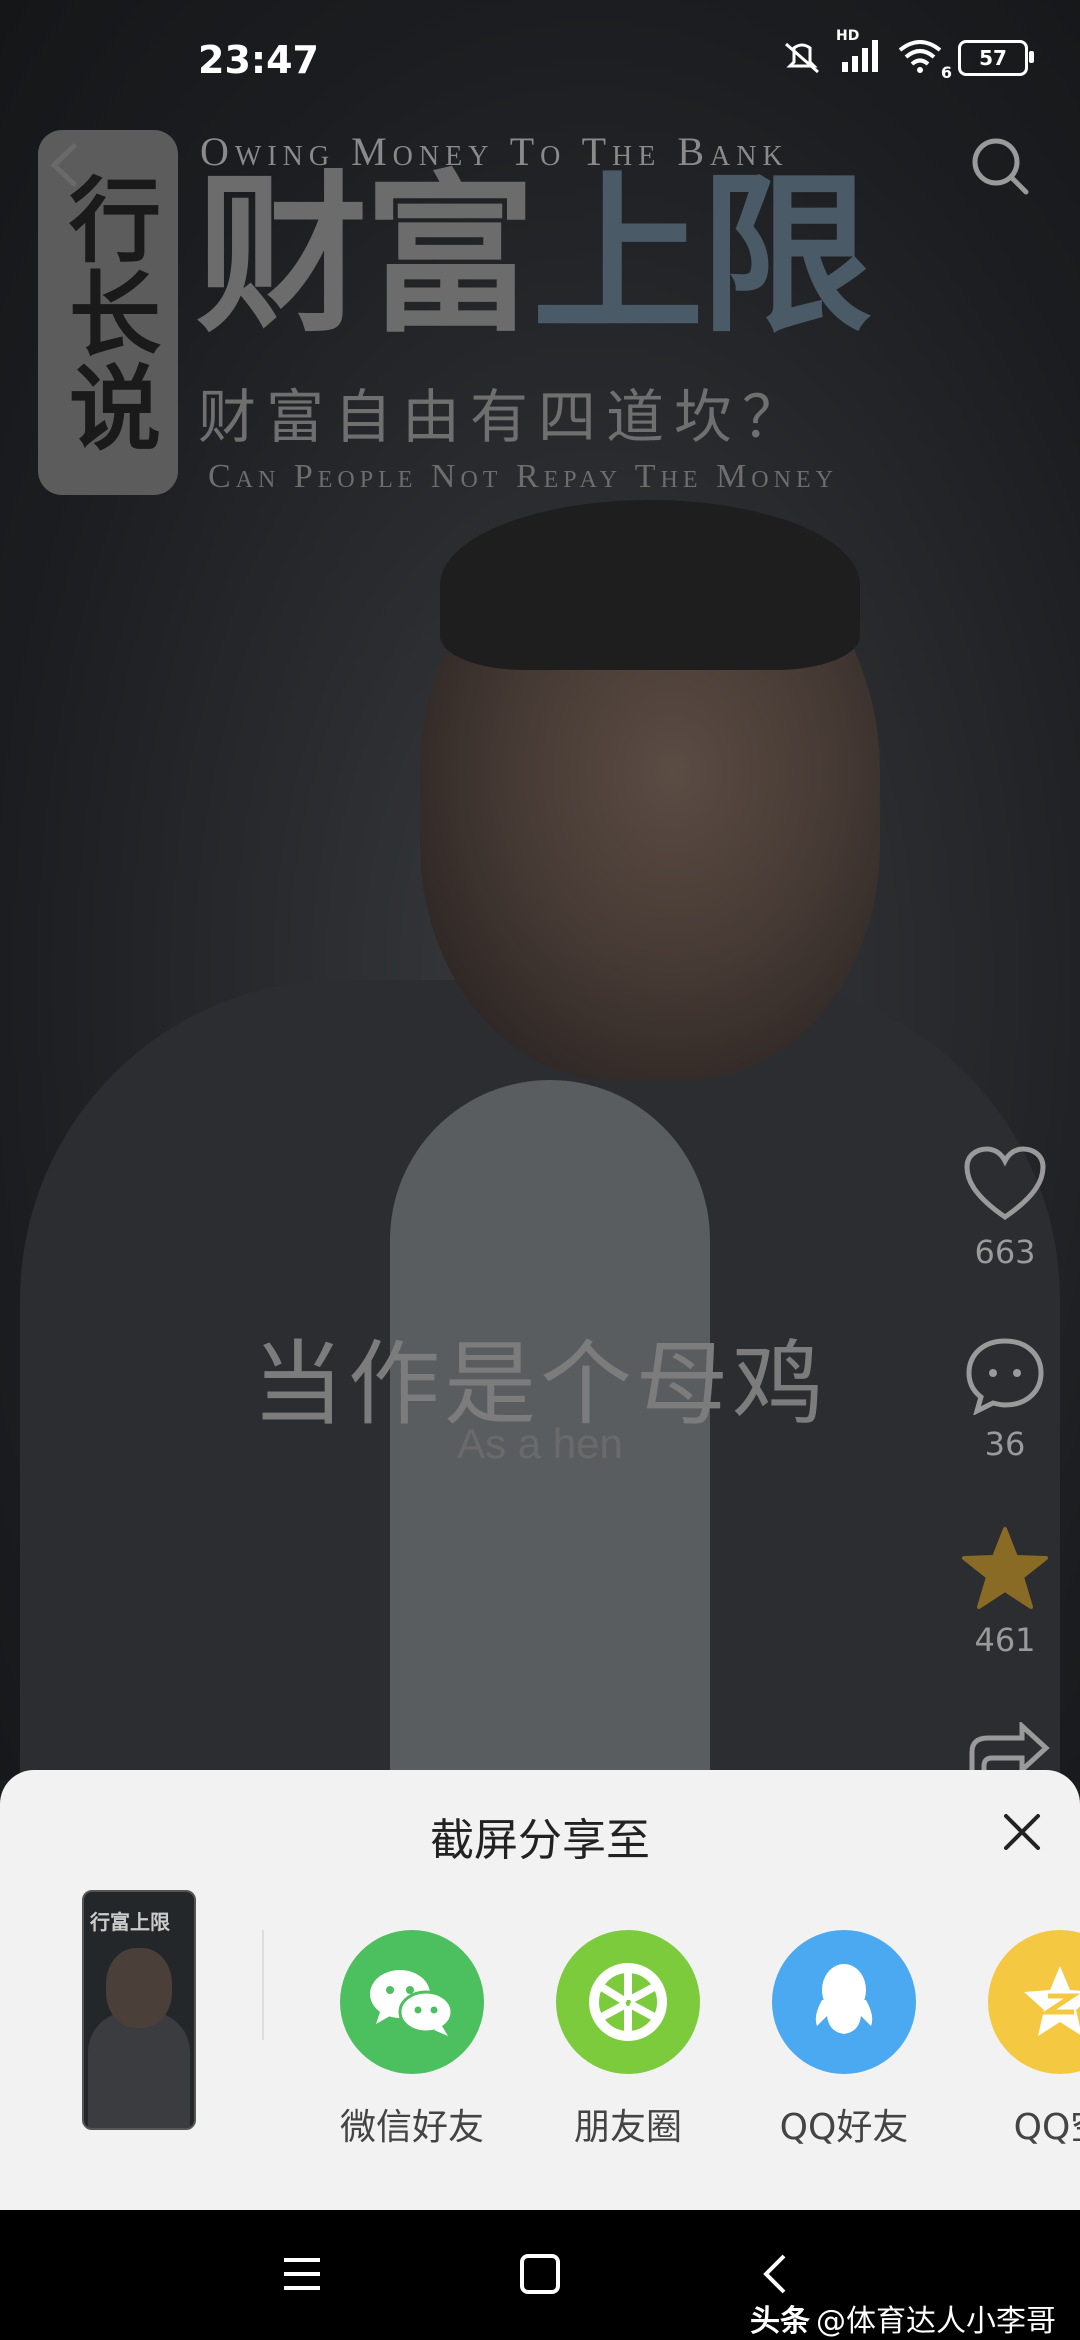 The height and width of the screenshot is (2340, 1080). Describe the element at coordinates (504, 417) in the screenshot. I see `video-subtitle-question: 财富自由有四道坎？` at that location.